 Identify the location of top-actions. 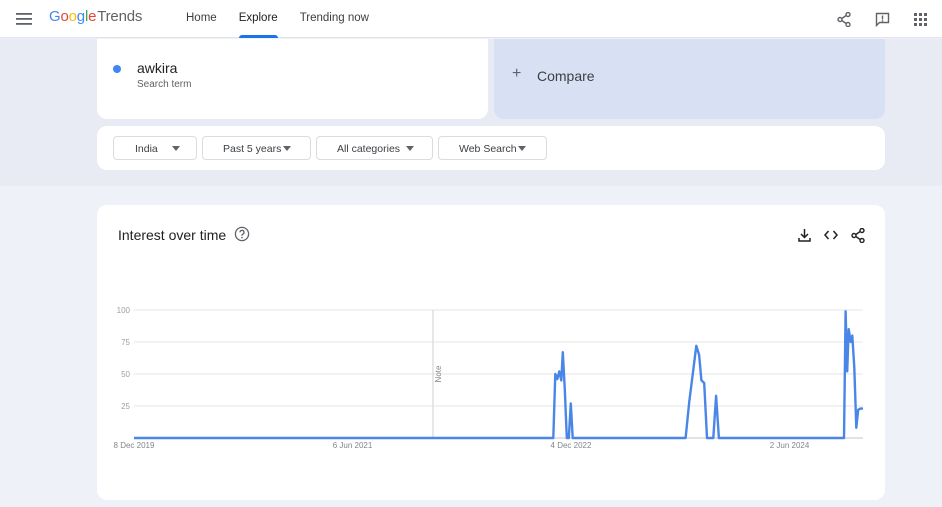
(875, 19).